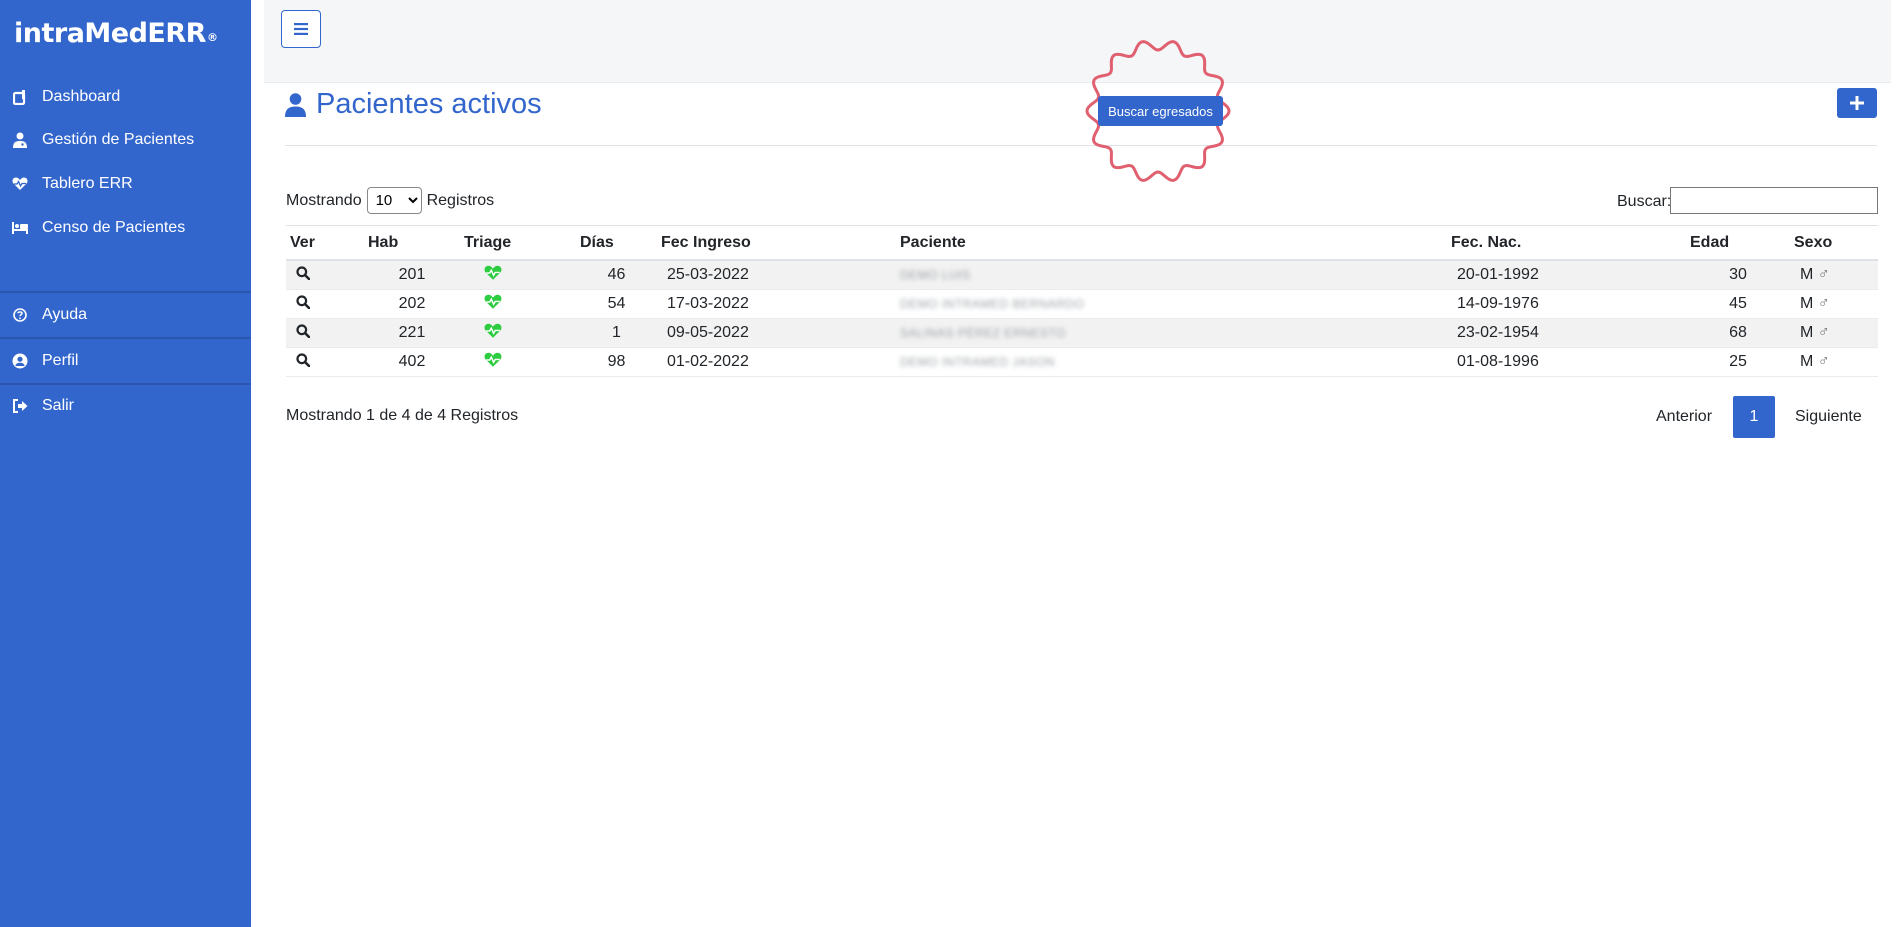 The width and height of the screenshot is (1903, 927). I want to click on ingreso-cell: 01-02-2022, so click(776, 362).